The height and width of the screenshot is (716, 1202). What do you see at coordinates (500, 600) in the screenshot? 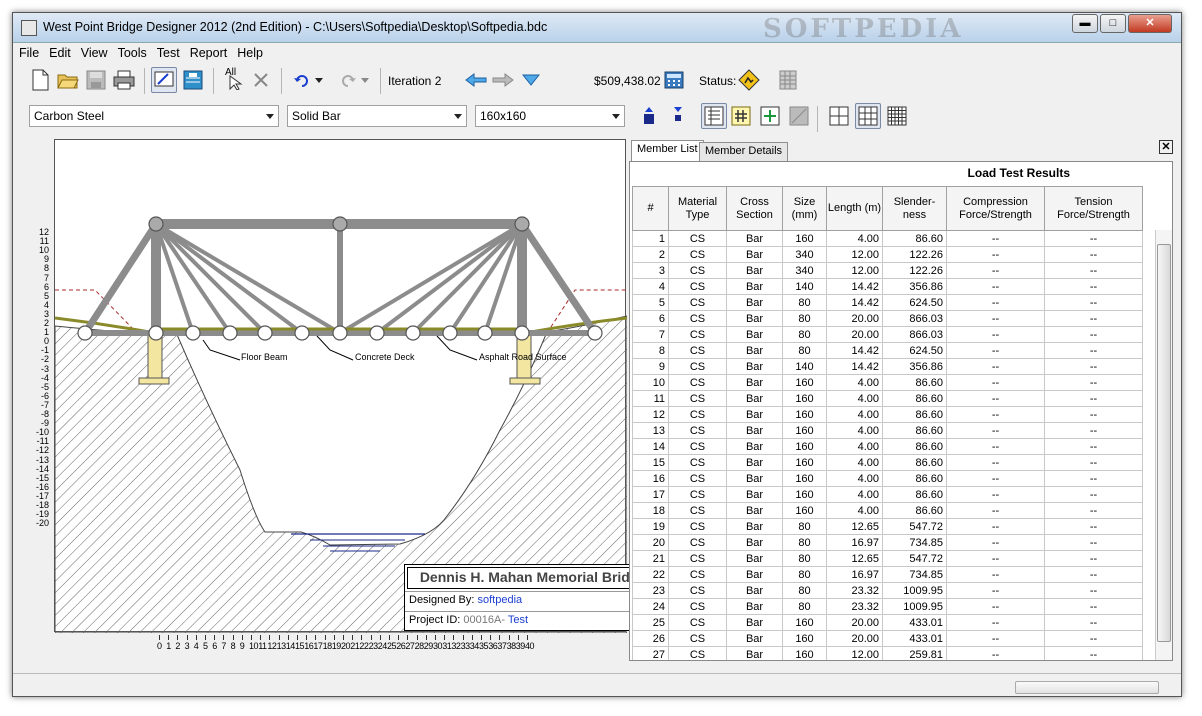
I see `designer-name: softpedia` at bounding box center [500, 600].